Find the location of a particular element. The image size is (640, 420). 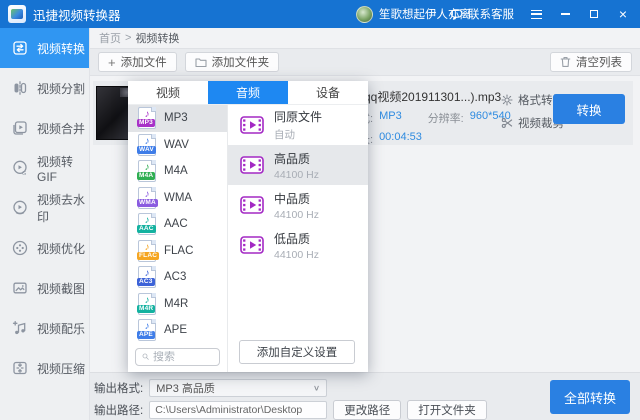

folder-icon is located at coordinates (201, 62).